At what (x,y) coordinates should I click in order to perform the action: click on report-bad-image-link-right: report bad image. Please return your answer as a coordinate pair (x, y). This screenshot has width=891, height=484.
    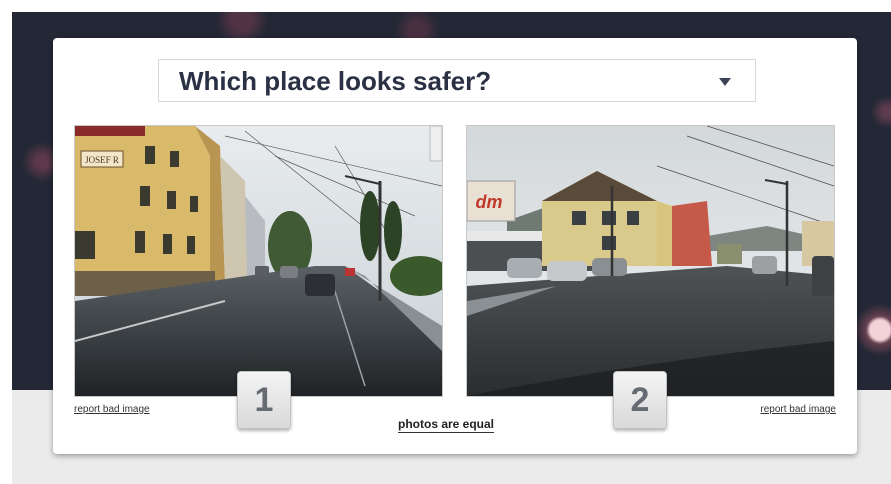
    Looking at the image, I should click on (798, 409).